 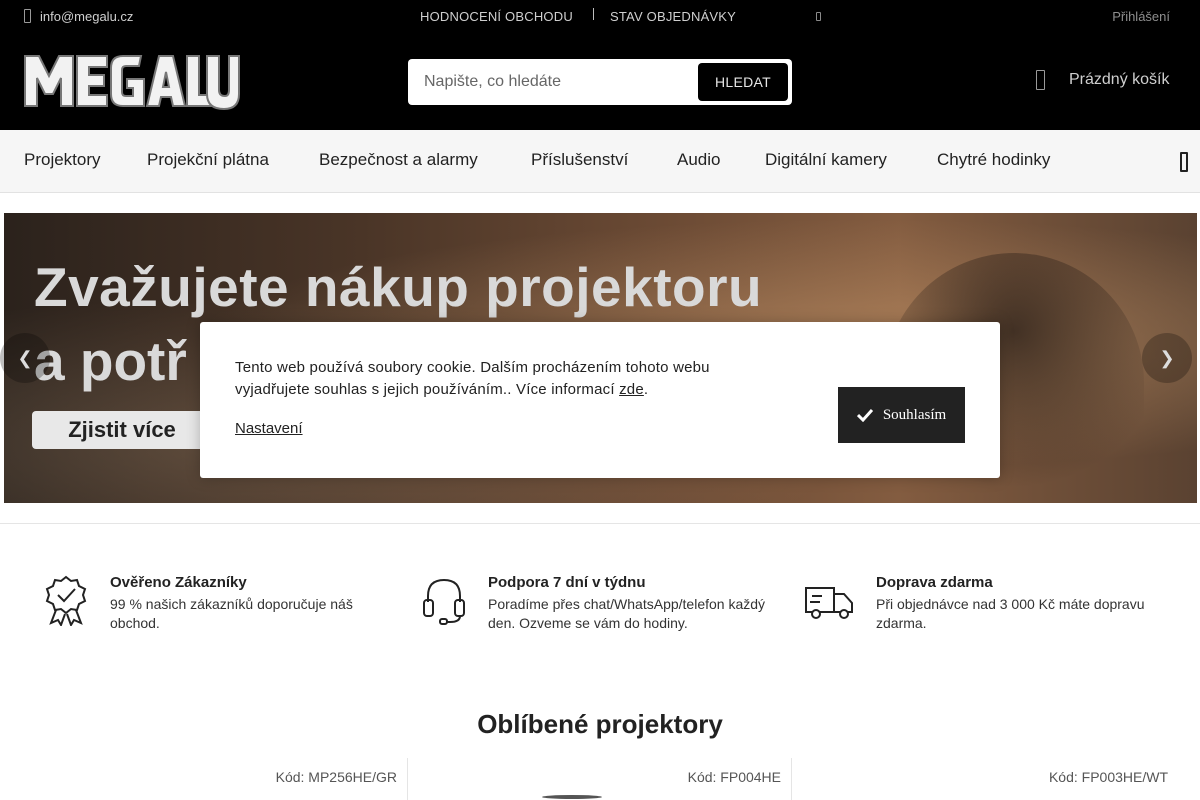 What do you see at coordinates (993, 160) in the screenshot?
I see `category-chytre-hodinky: Chytré hodinky` at bounding box center [993, 160].